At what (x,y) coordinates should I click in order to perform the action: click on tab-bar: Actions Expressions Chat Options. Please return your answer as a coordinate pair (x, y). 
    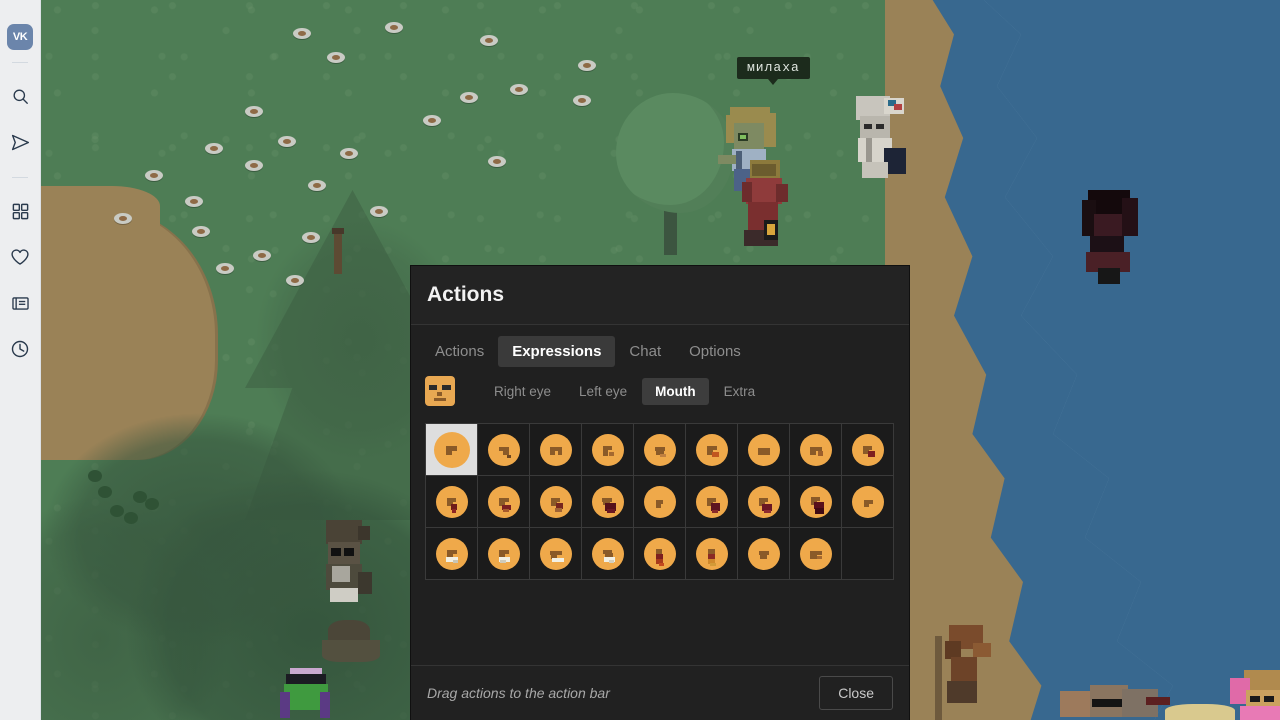
    Looking at the image, I should click on (660, 346).